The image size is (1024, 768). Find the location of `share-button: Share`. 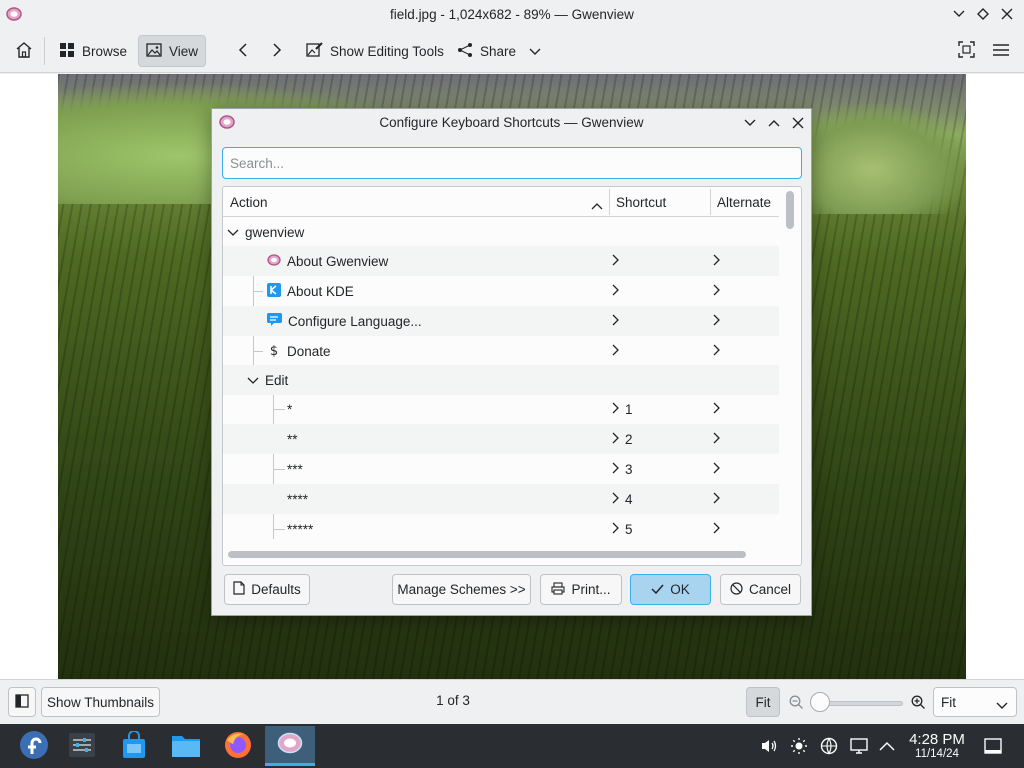

share-button: Share is located at coordinates (499, 51).